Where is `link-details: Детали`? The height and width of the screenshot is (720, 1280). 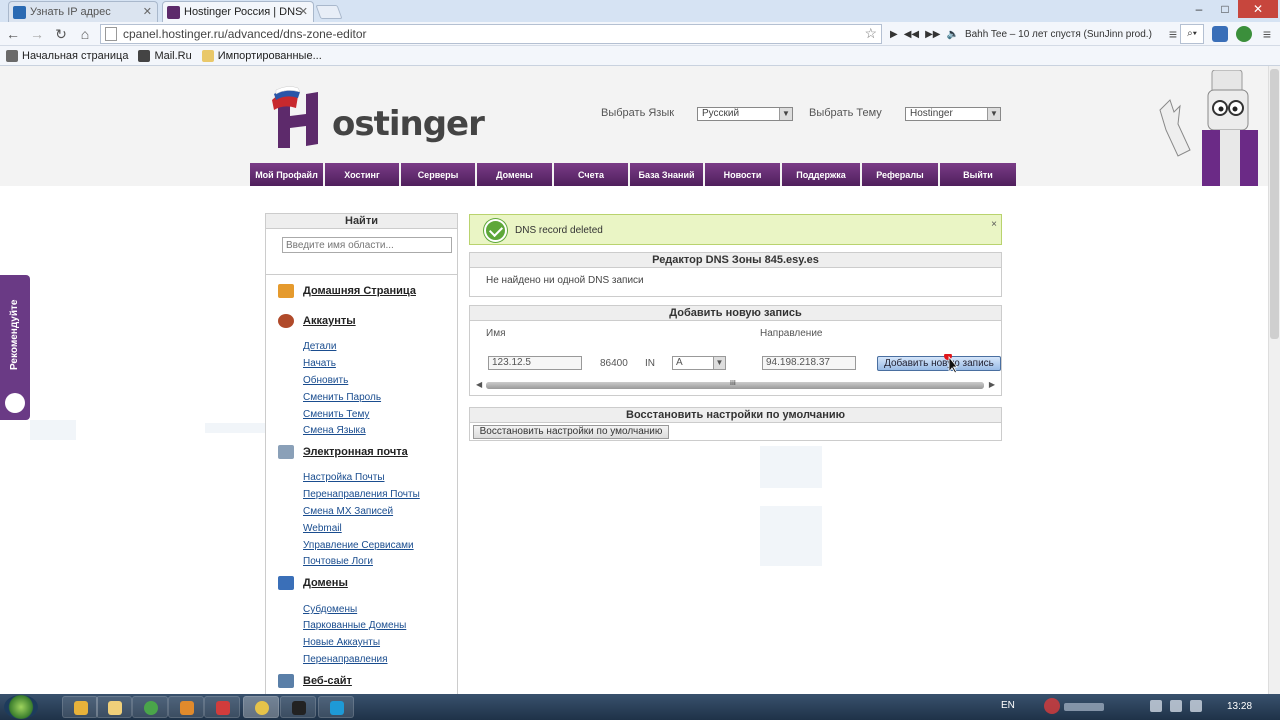
link-details: Детали is located at coordinates (319, 346).